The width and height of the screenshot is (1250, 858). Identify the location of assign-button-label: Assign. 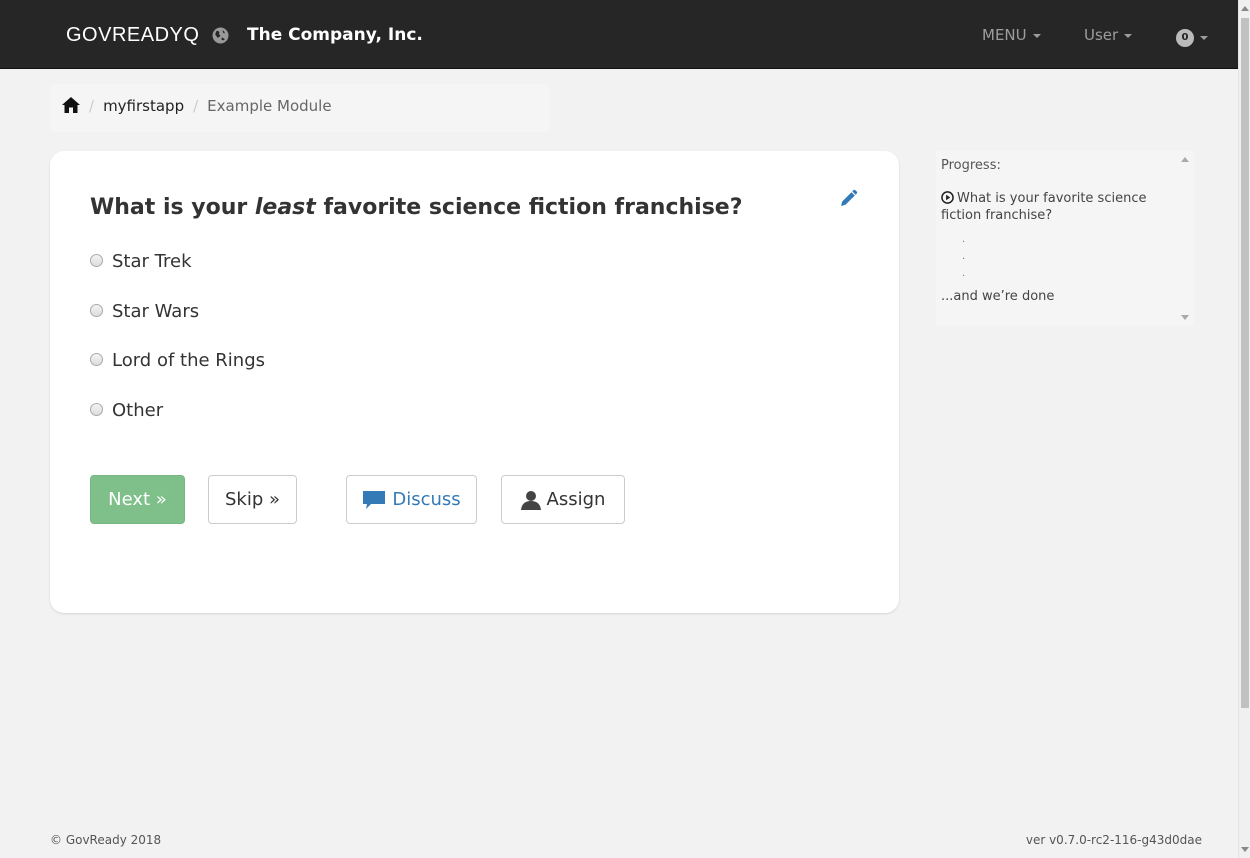
(576, 499).